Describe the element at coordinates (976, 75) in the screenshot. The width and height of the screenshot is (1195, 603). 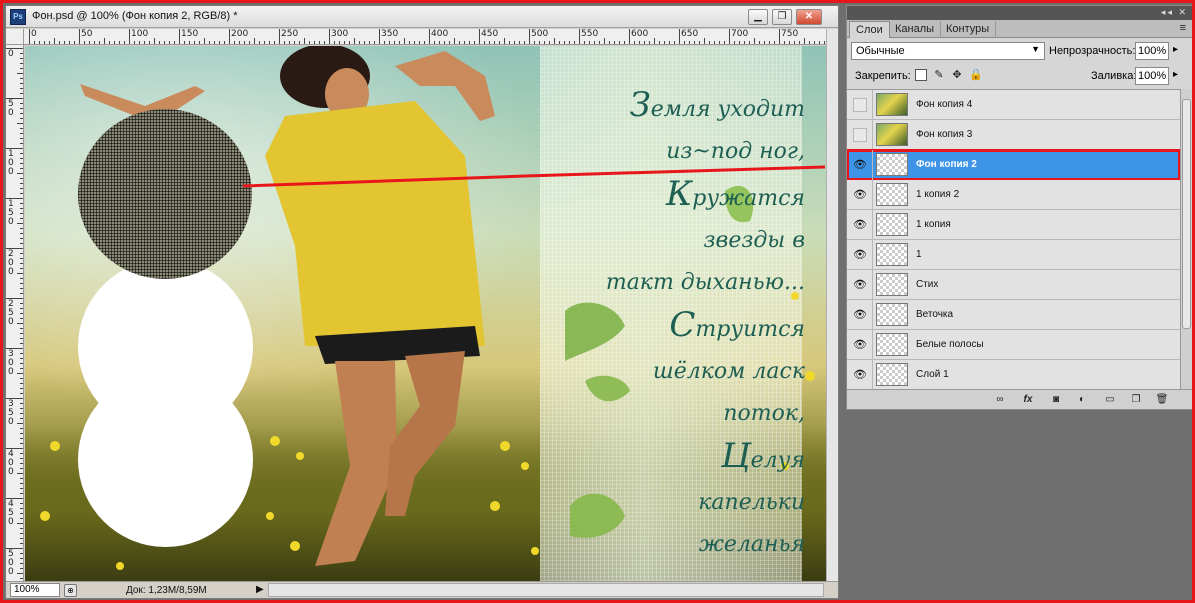
I see `padlock-icon: 🔒` at that location.